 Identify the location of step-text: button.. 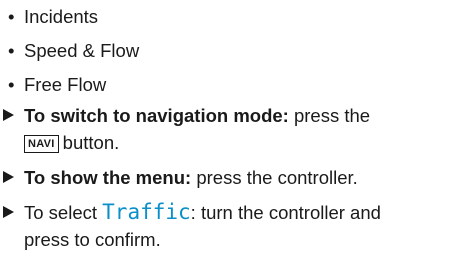
(91, 142).